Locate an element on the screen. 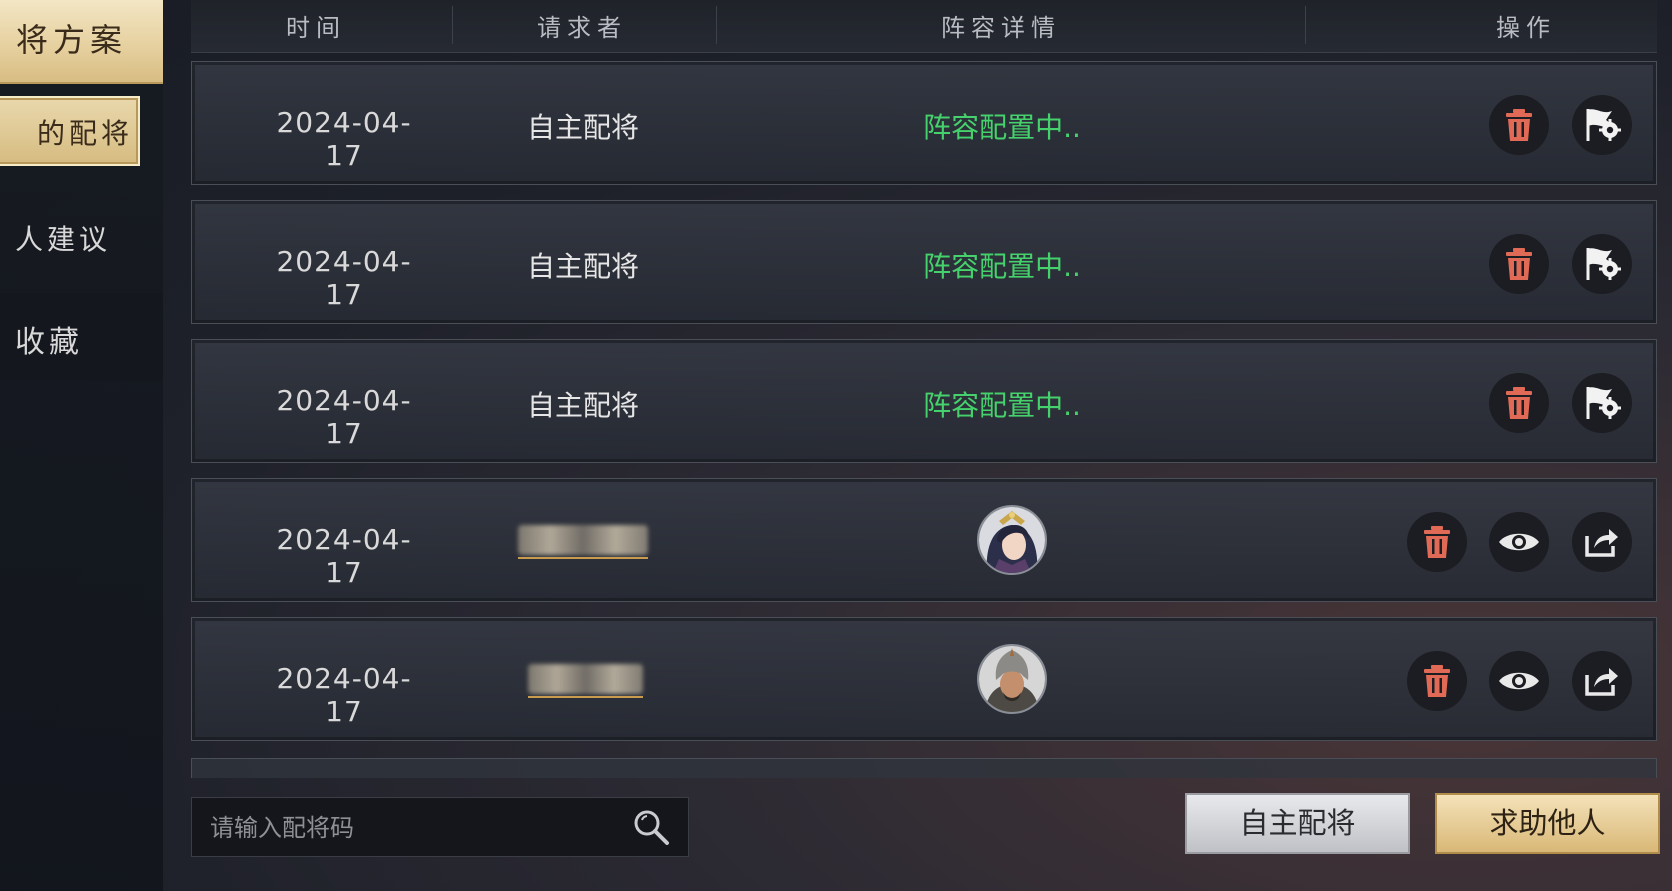  helmeted-general-avatar is located at coordinates (1012, 679).